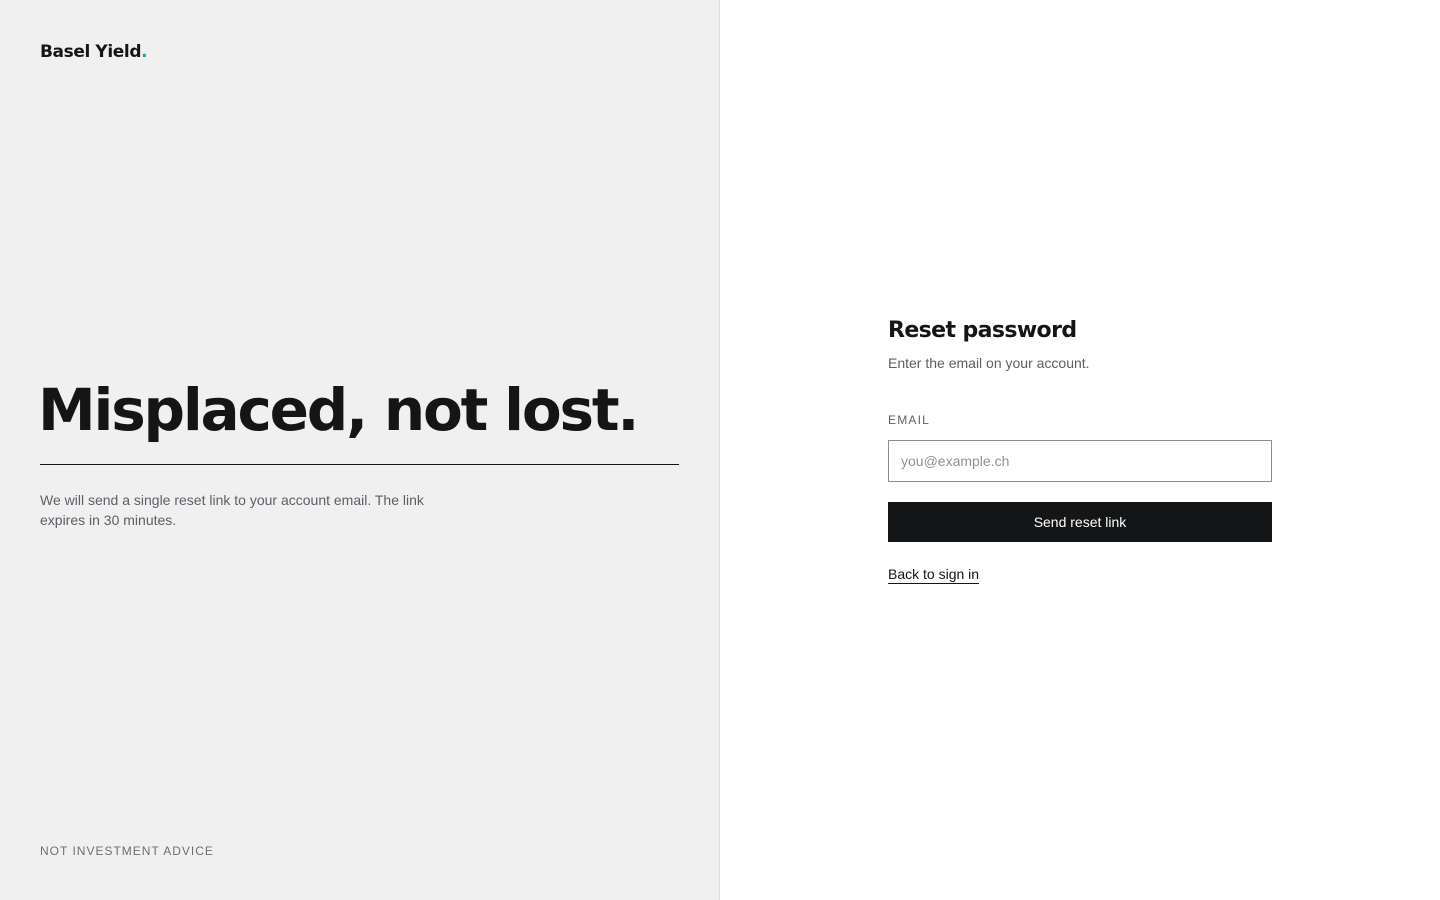  I want to click on back-to-sign-in-link: Back to sign in, so click(934, 575).